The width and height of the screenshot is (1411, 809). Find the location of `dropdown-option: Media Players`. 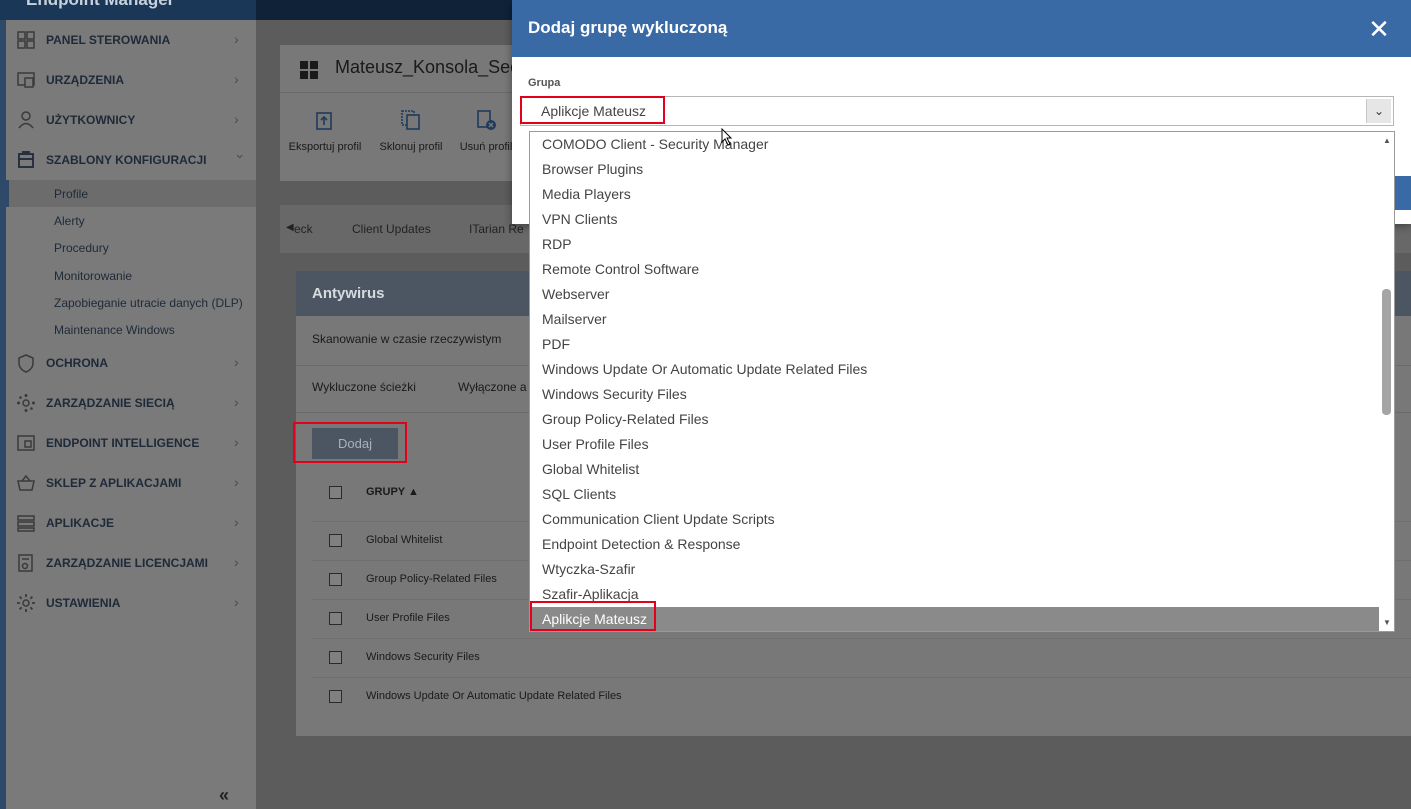

dropdown-option: Media Players is located at coordinates (955, 194).